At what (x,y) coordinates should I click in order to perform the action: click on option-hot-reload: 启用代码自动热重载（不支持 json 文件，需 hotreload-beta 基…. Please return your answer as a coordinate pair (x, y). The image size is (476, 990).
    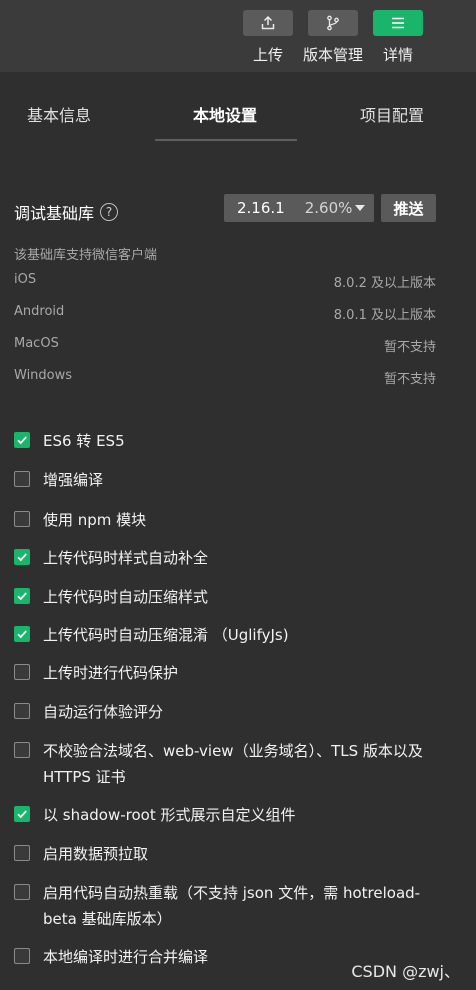
    Looking at the image, I should click on (234, 906).